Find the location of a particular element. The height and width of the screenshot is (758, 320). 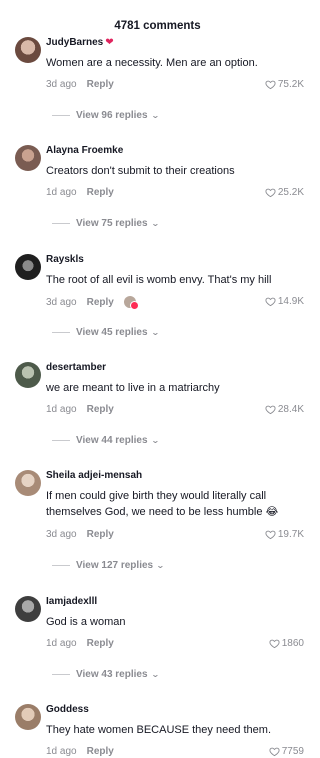

comment-text: They hate women BECAUSE they need them. is located at coordinates (159, 730).